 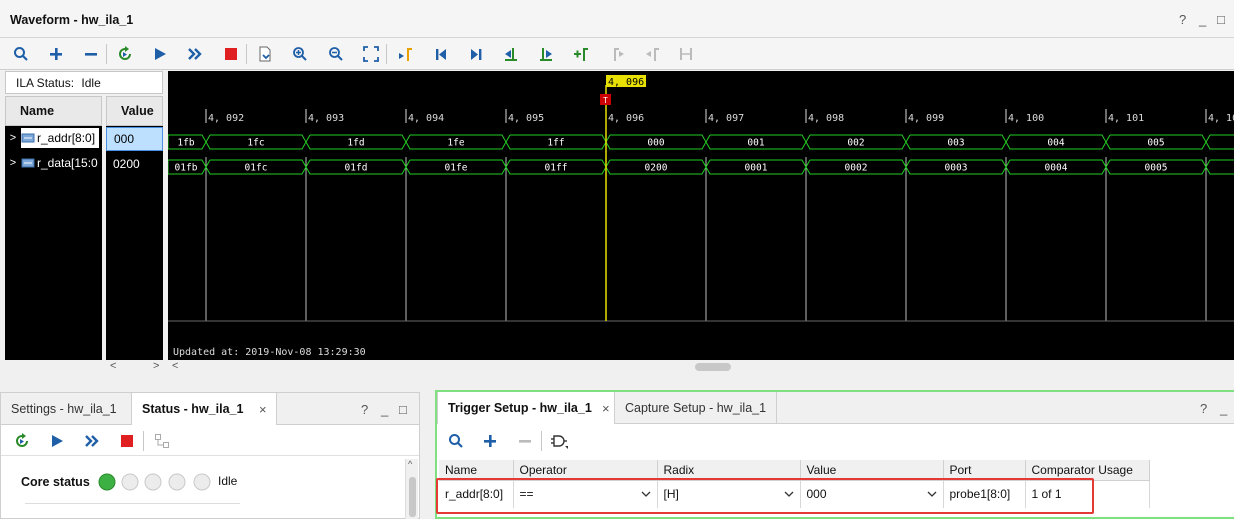 I want to click on time-tick-label: 4, 100, so click(x=1026, y=118).